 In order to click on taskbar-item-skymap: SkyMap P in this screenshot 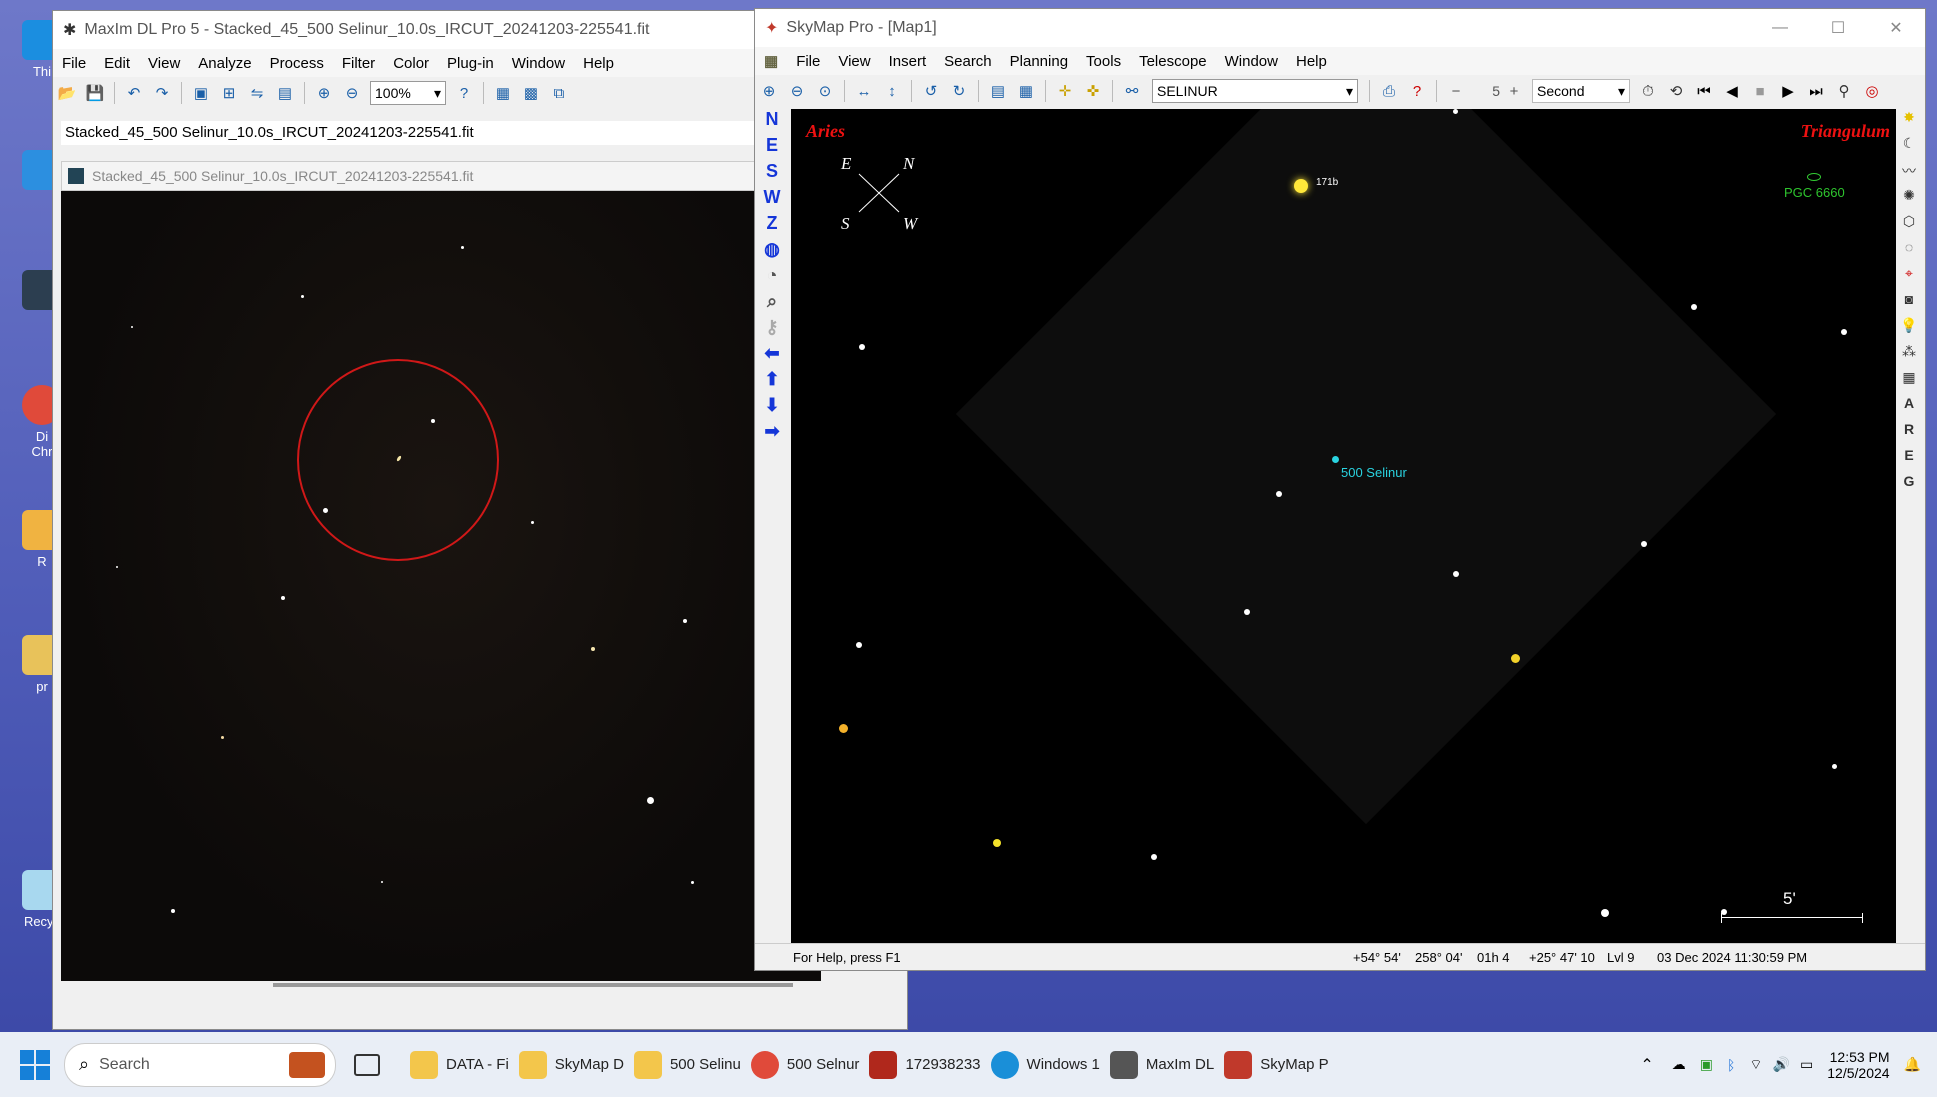, I will do `click(1276, 1065)`.